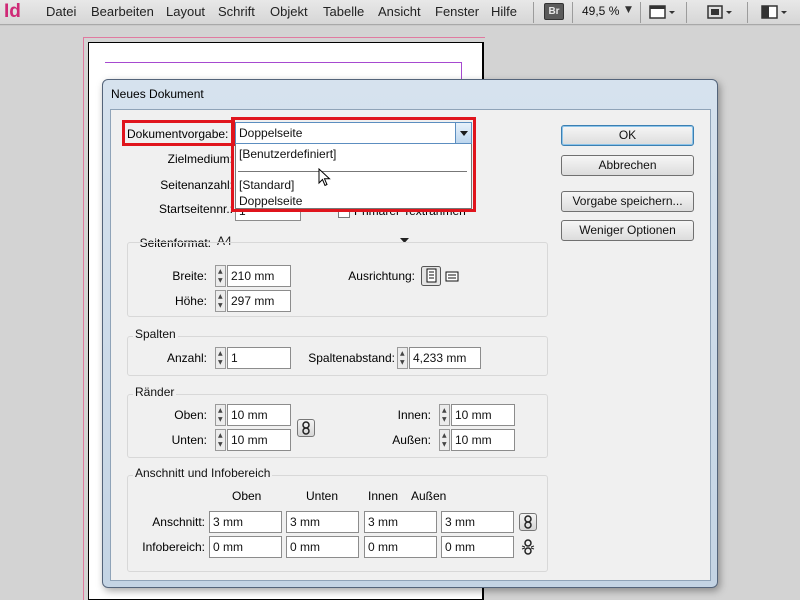 The width and height of the screenshot is (800, 600). What do you see at coordinates (203, 473) in the screenshot?
I see `bleed-slug-group-title: Anschnitt und Infobereich` at bounding box center [203, 473].